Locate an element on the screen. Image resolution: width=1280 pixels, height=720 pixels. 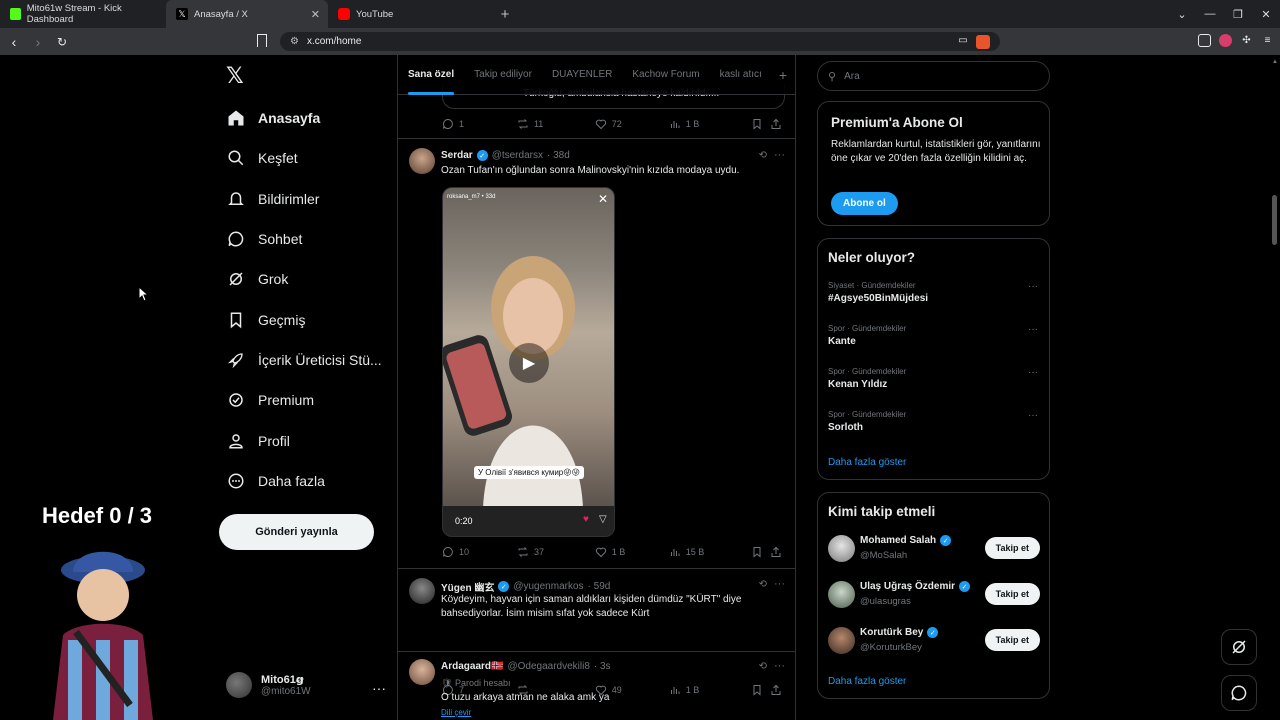
trend-item: Spor · Gündemdekiler Kante ··· is located at coordinates (933, 335).